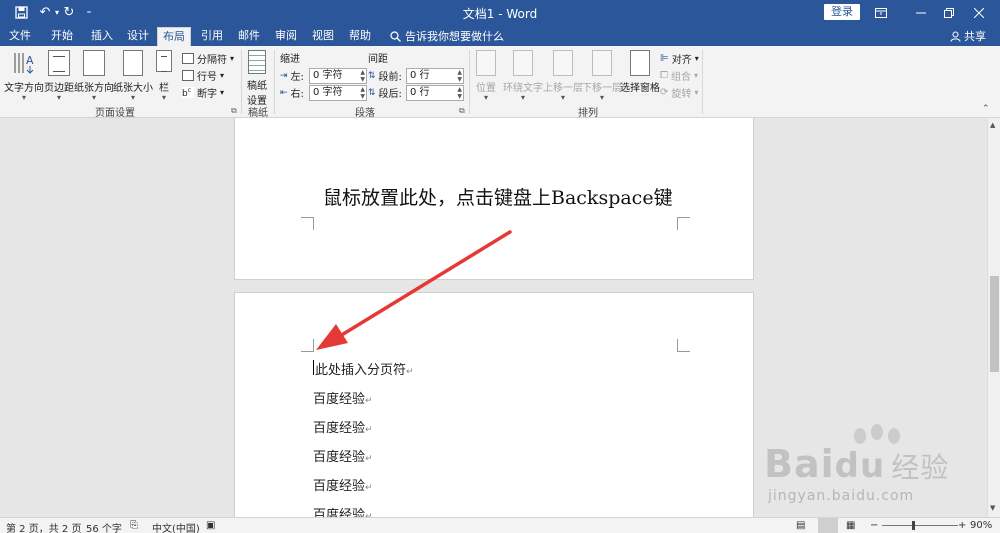 Image resolution: width=1000 pixels, height=533 pixels. Describe the element at coordinates (841, 496) in the screenshot. I see `watermark-url: jingyan.baidu.com` at that location.